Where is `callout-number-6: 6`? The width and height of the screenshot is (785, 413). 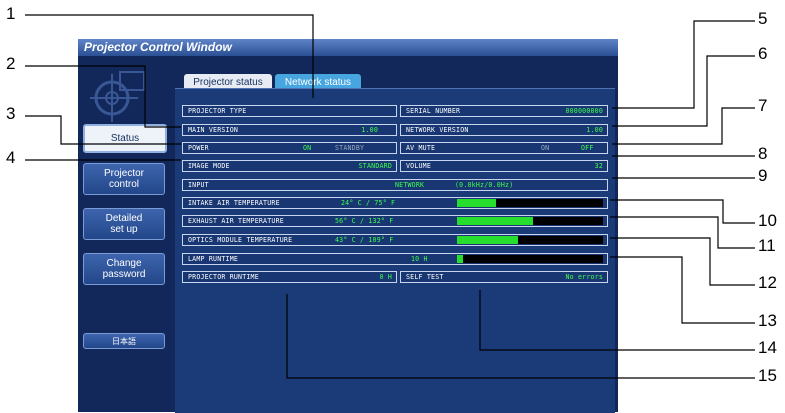 callout-number-6: 6 is located at coordinates (763, 53).